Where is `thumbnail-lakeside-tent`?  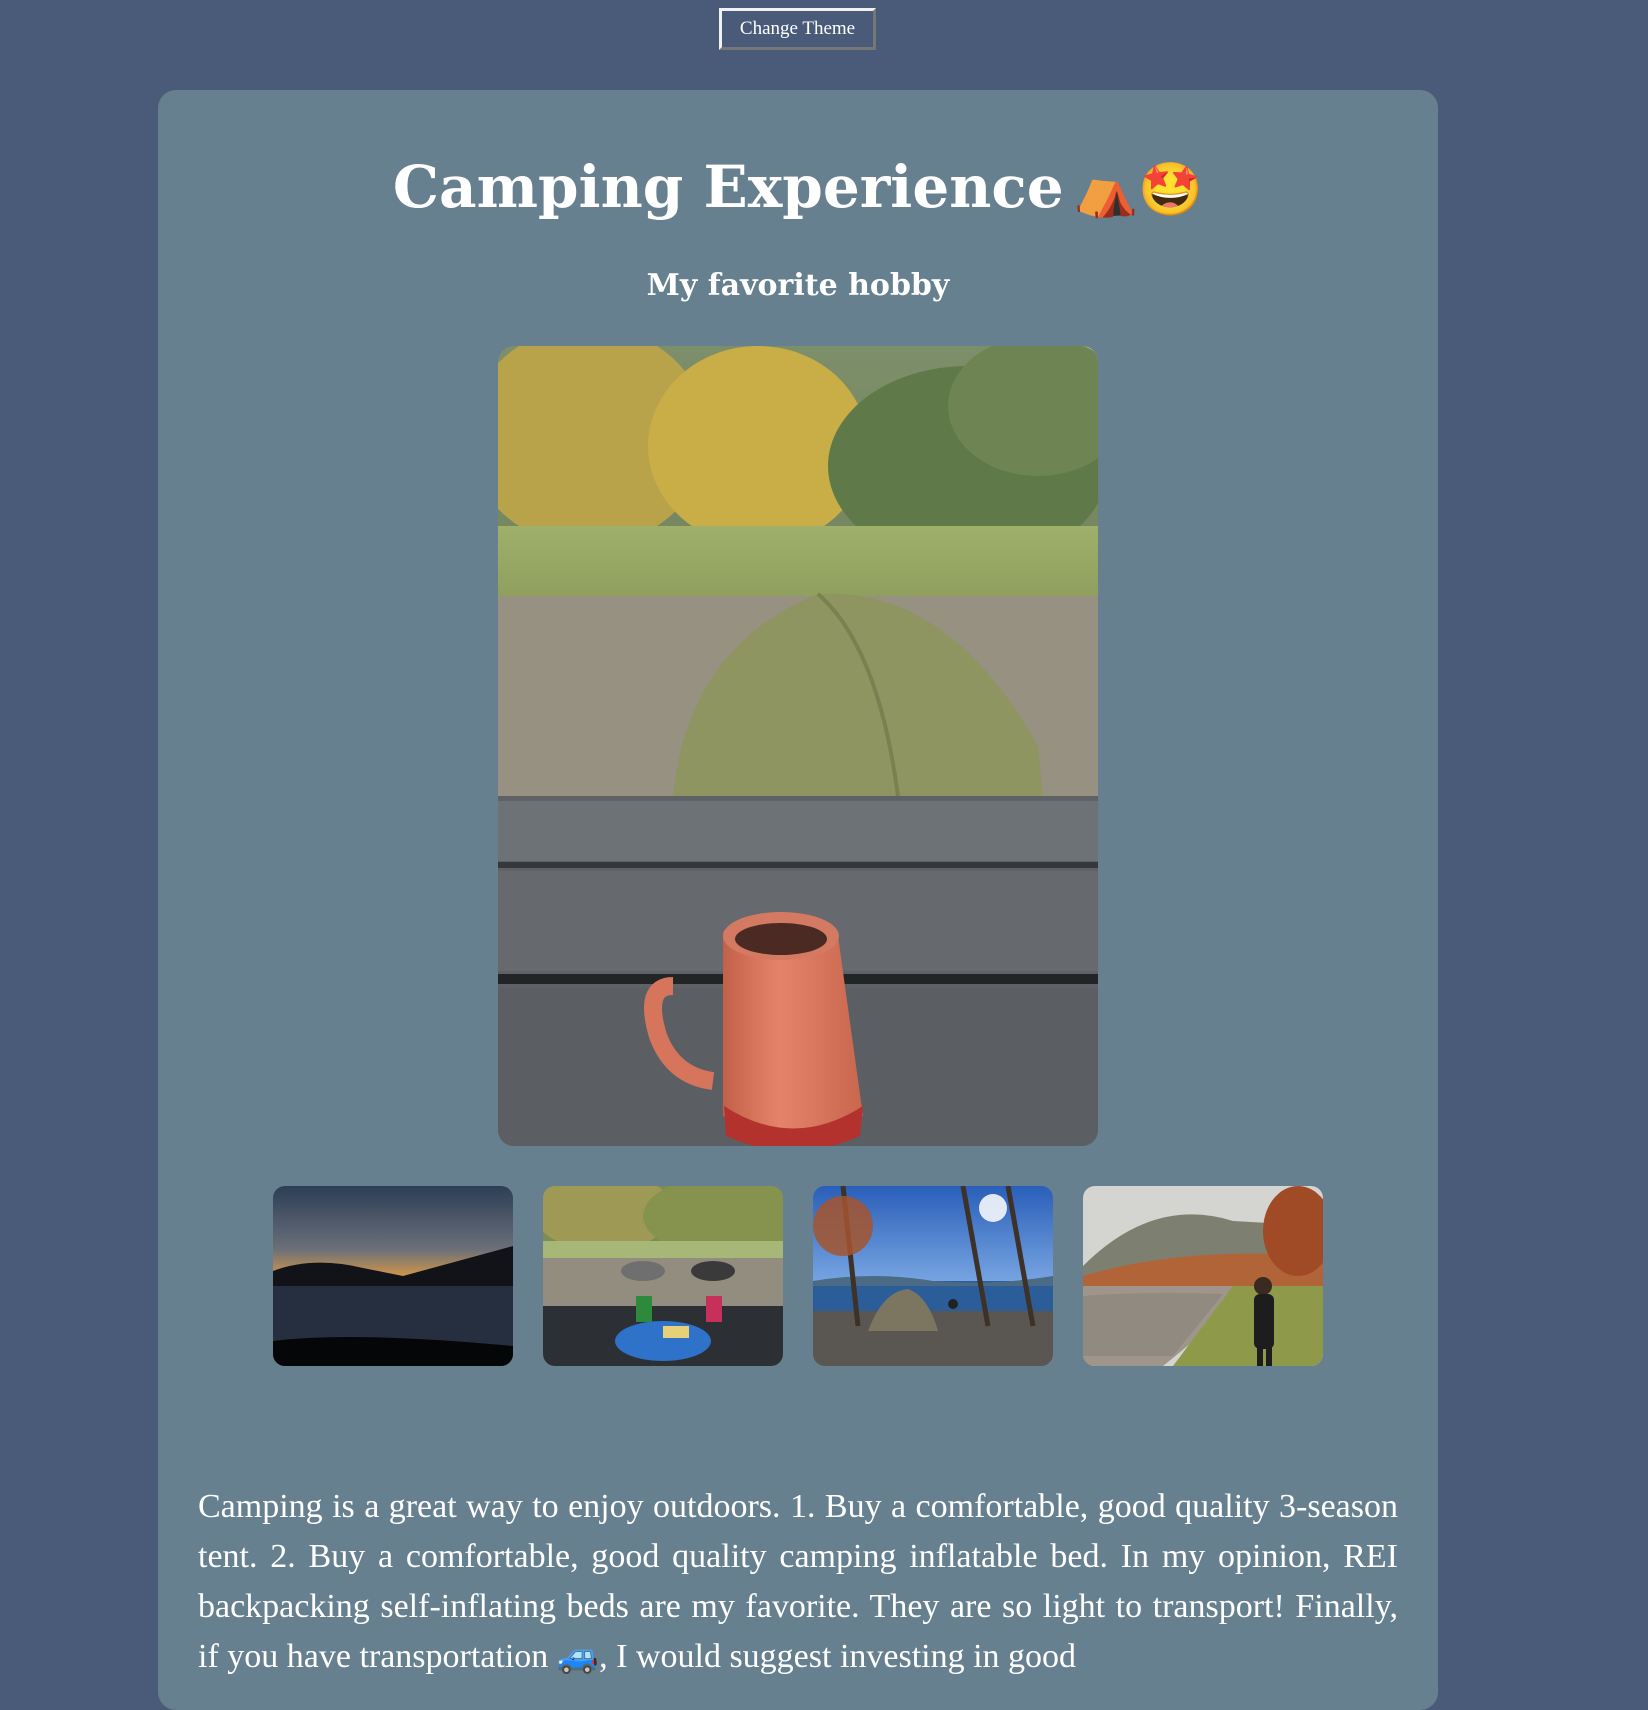 thumbnail-lakeside-tent is located at coordinates (933, 1276).